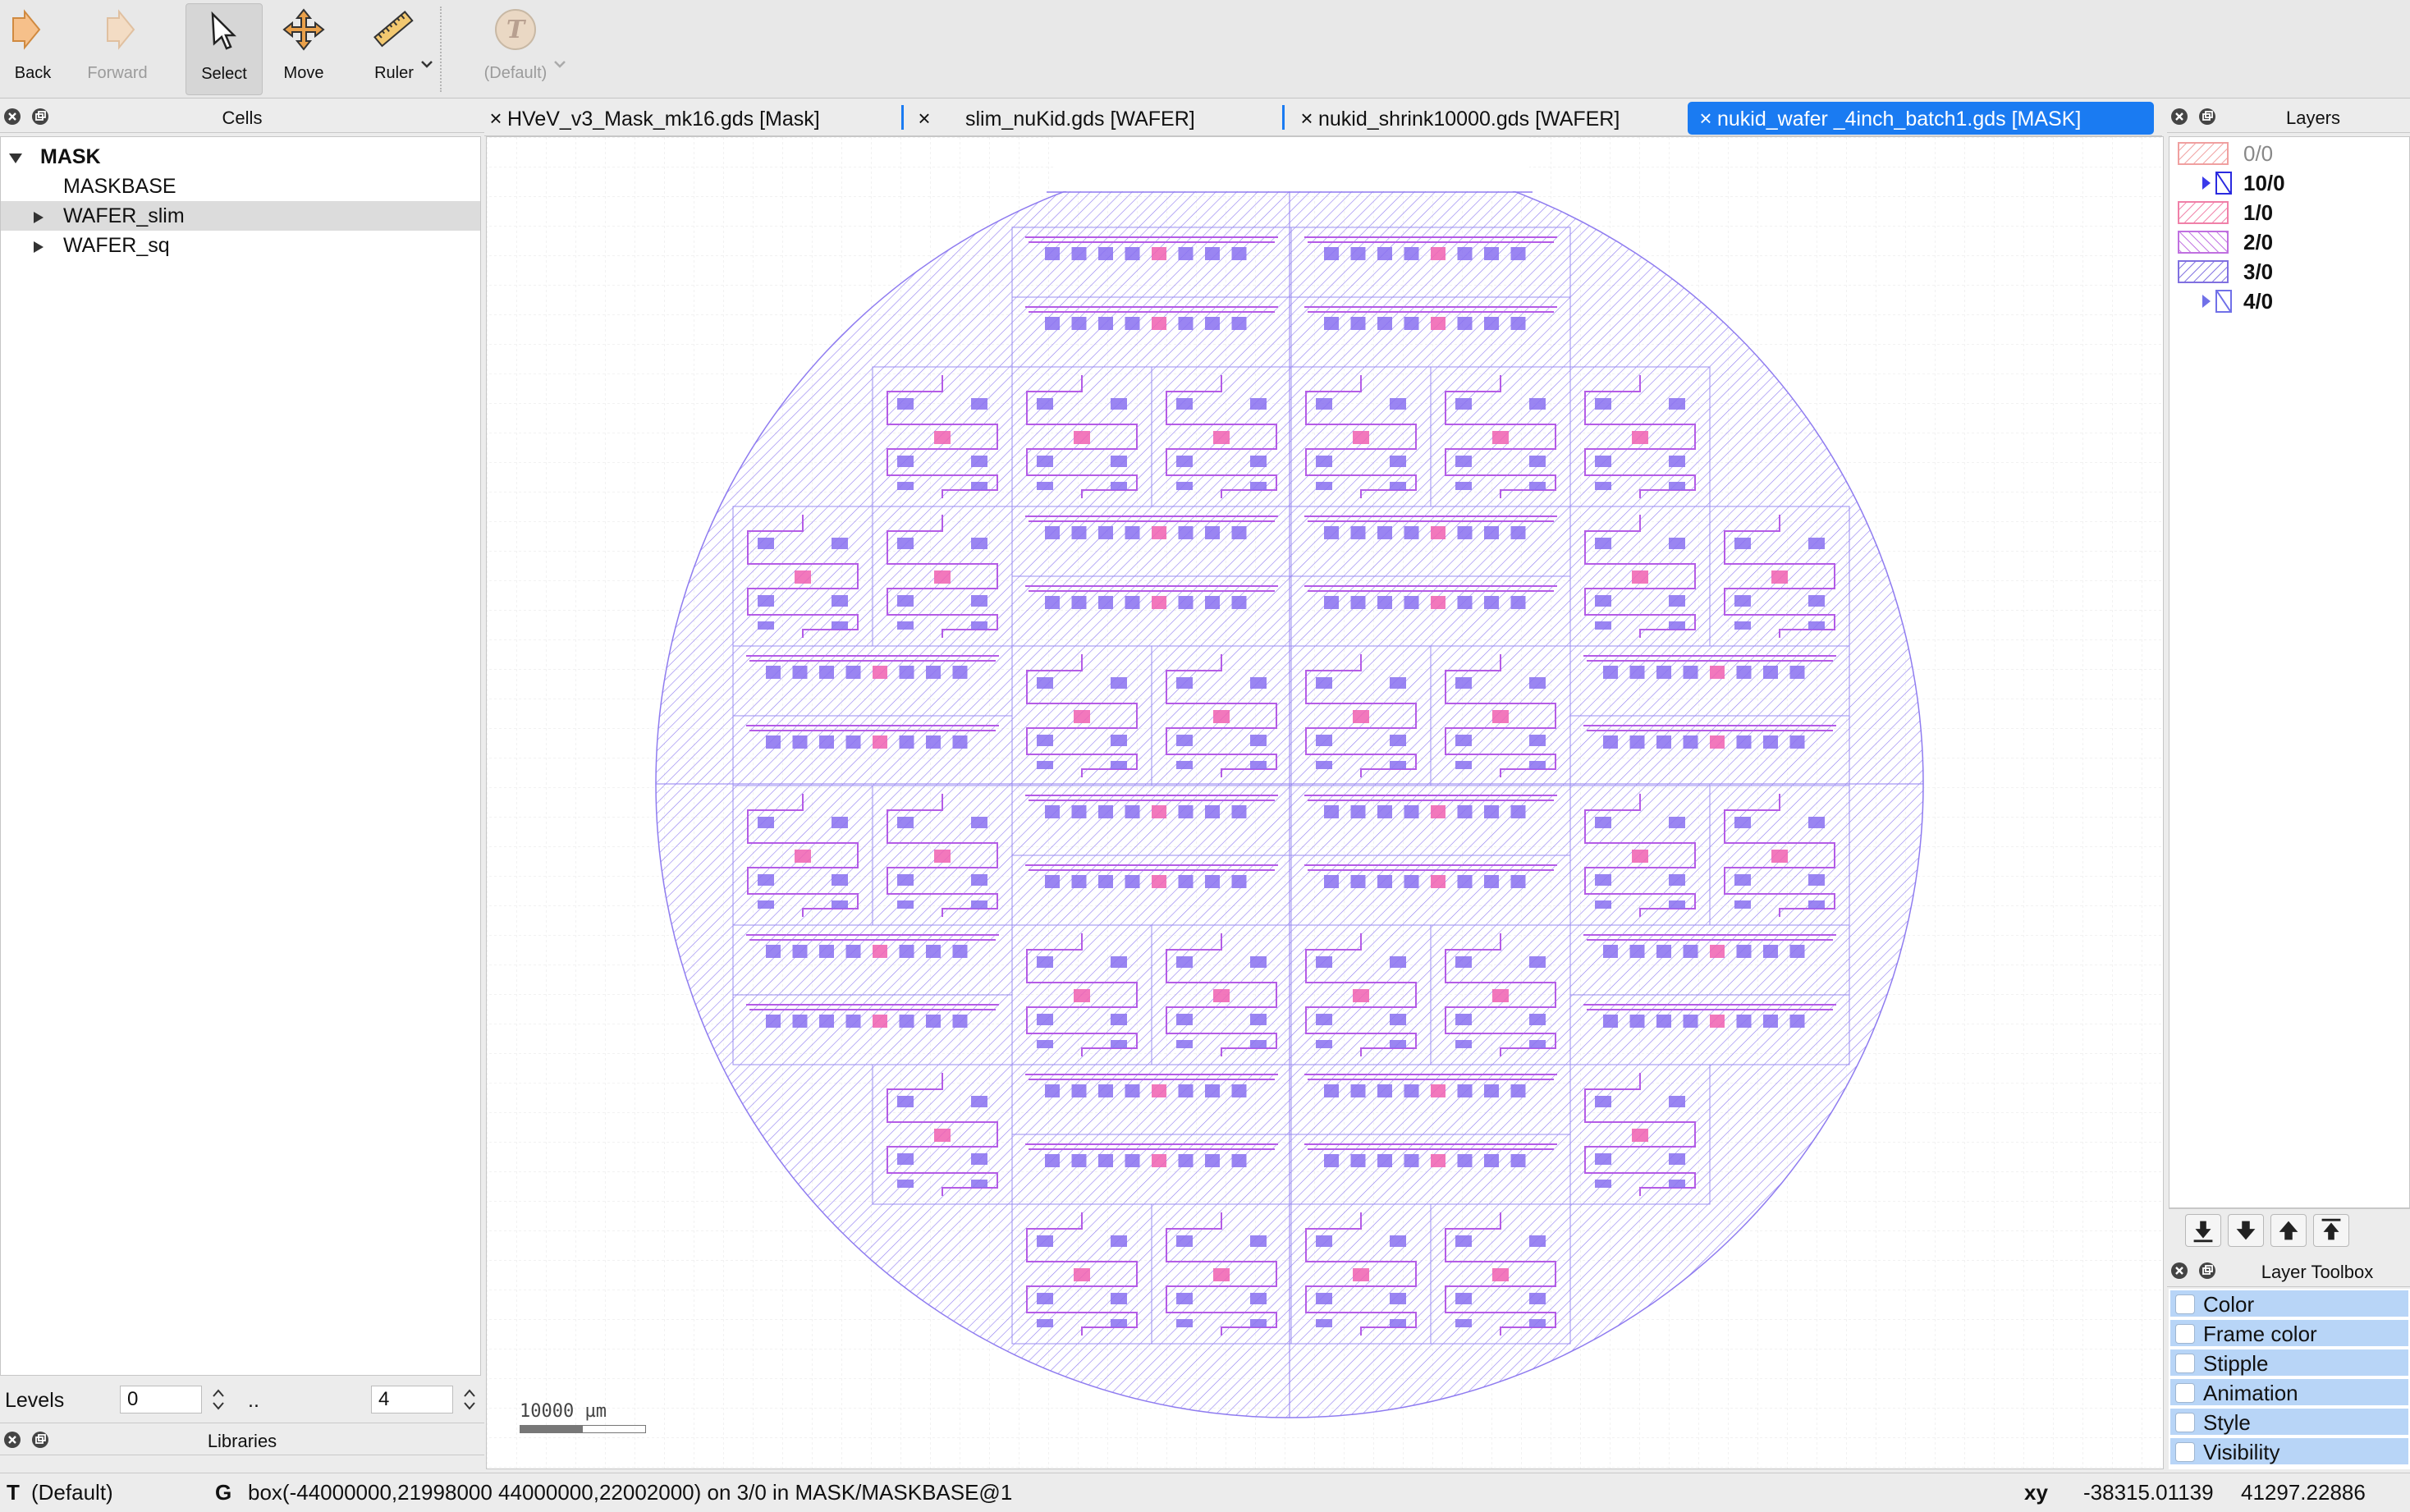 The image size is (2410, 1512). What do you see at coordinates (2289, 271) in the screenshot?
I see `layer-row-3-0: 3/0` at bounding box center [2289, 271].